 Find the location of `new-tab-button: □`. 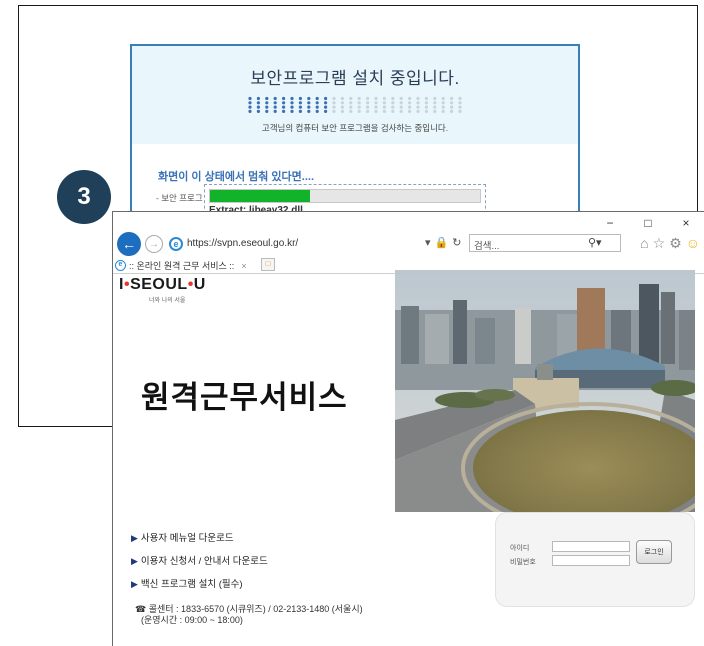

new-tab-button: □ is located at coordinates (268, 264).